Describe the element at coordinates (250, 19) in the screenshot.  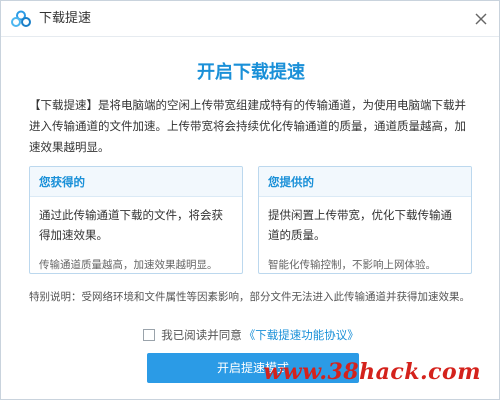
I see `title-bar: 下载提速` at that location.